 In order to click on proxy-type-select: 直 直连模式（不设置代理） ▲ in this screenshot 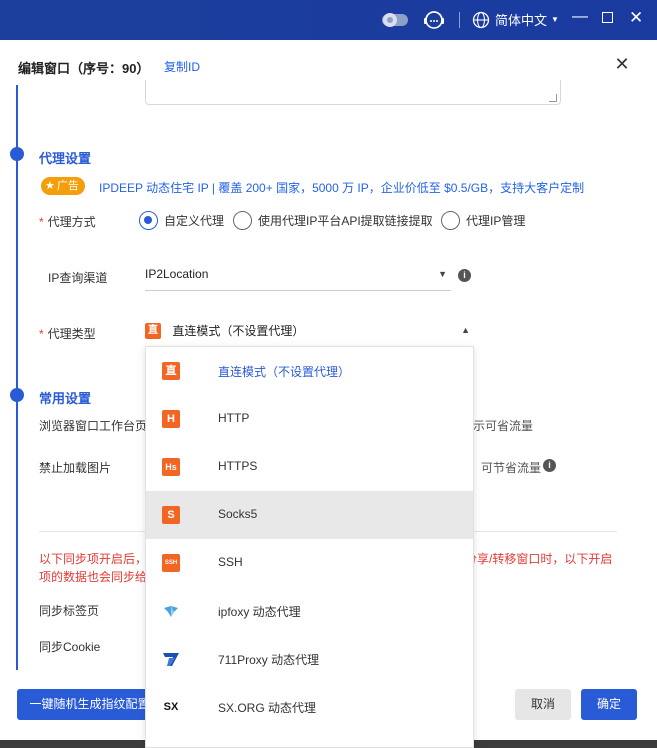, I will do `click(309, 334)`.